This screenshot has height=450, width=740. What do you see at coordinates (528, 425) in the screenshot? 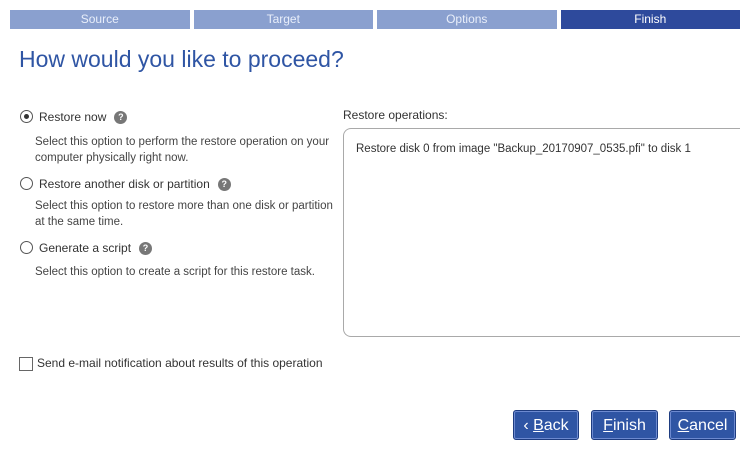
I see `back-chevron-icon: ‹` at bounding box center [528, 425].